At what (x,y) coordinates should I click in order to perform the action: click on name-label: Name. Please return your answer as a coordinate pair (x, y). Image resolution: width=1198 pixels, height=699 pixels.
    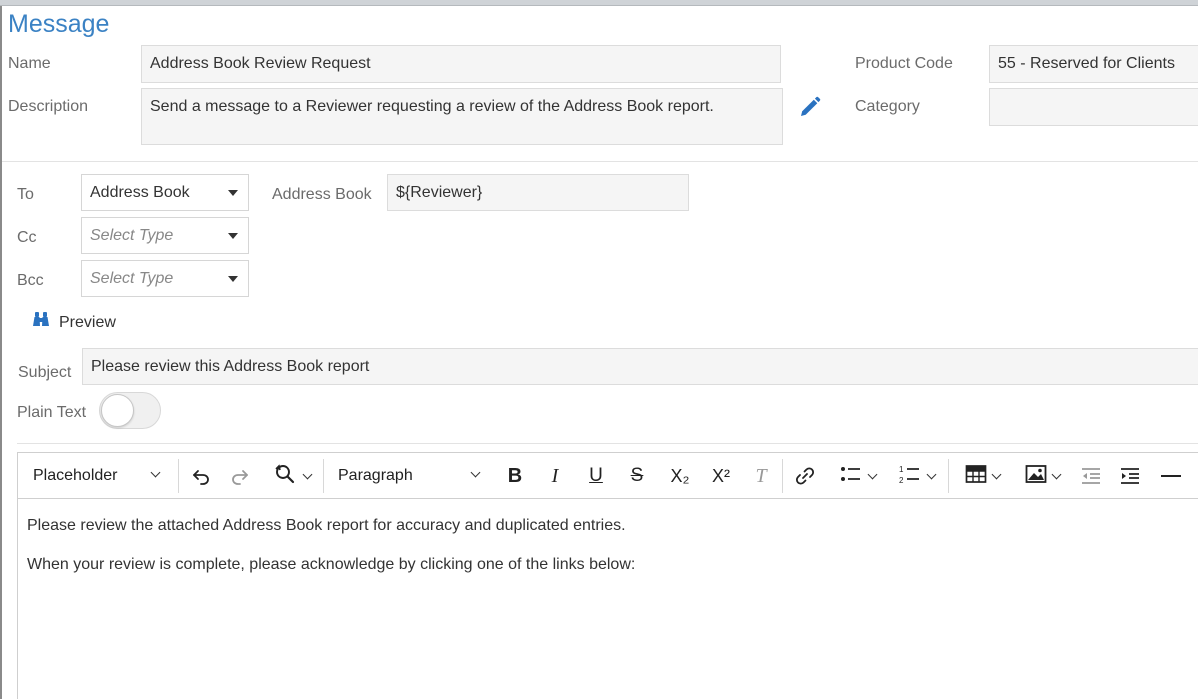
    Looking at the image, I should click on (29, 63).